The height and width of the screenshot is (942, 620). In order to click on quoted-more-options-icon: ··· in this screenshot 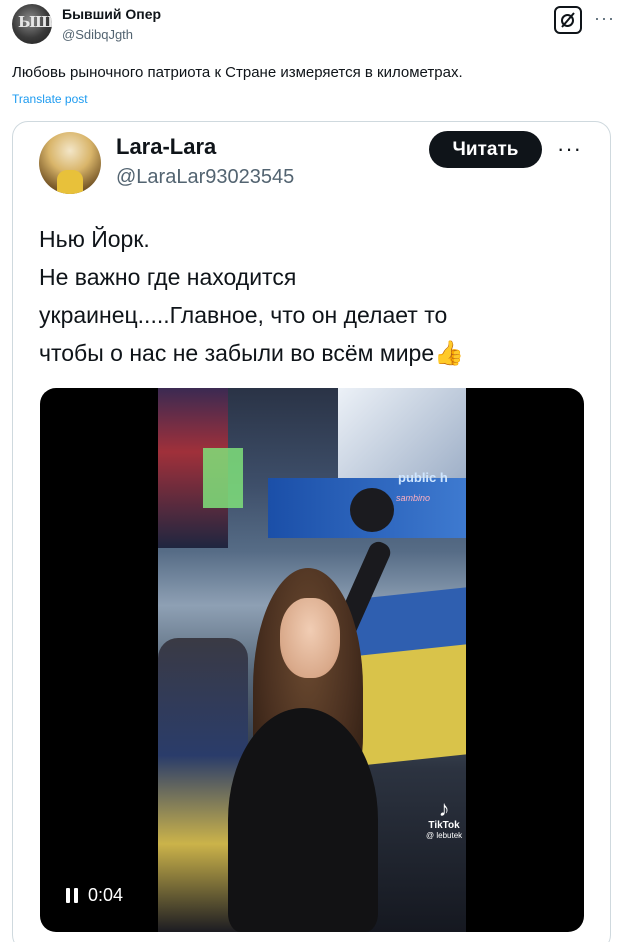, I will do `click(569, 149)`.